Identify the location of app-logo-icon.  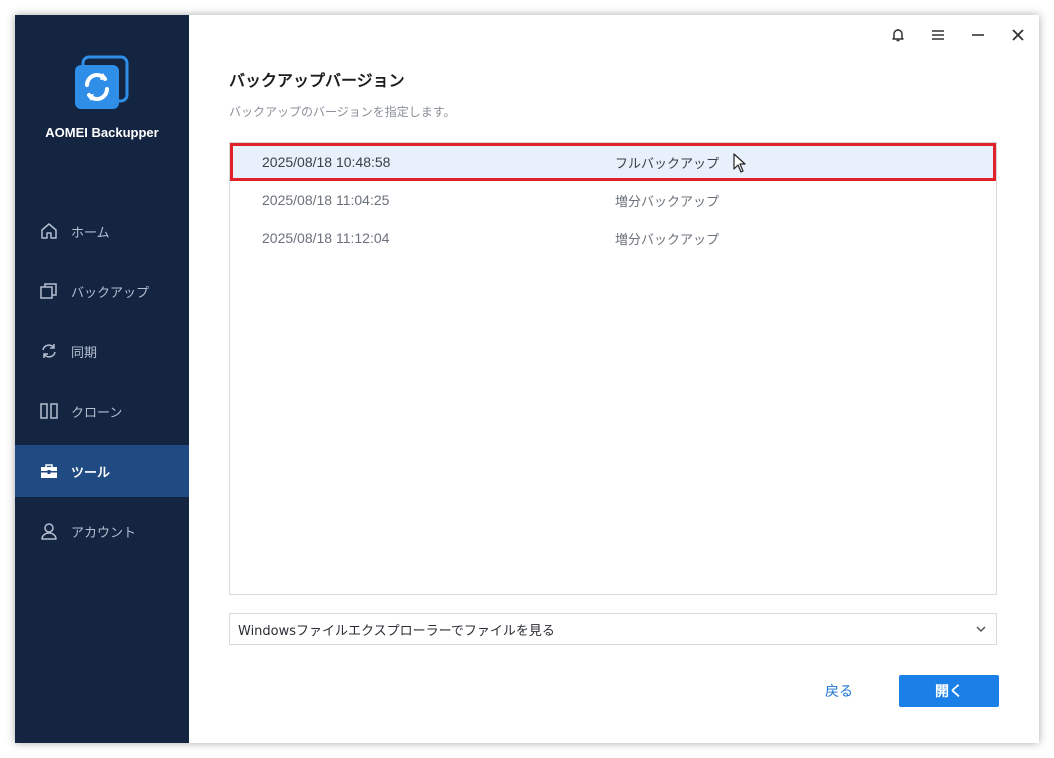
(102, 82).